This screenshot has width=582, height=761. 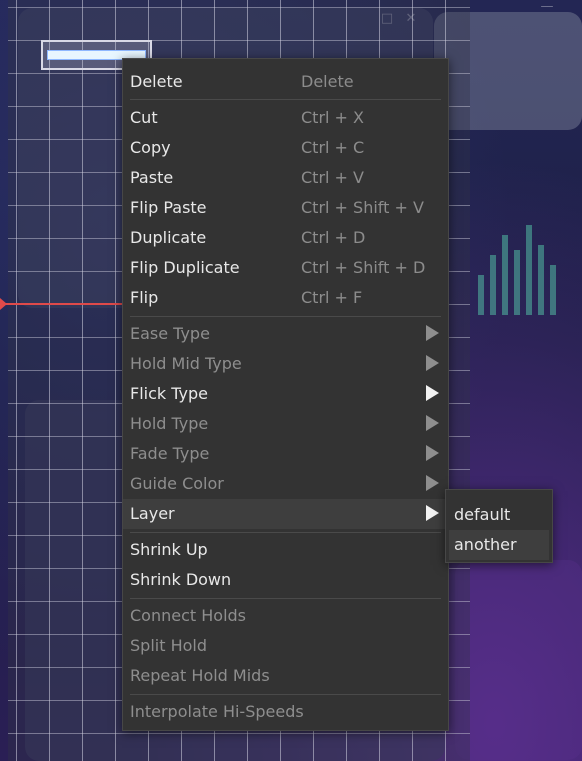 What do you see at coordinates (285, 550) in the screenshot?
I see `menu-item-shrink-up: Shrink Up` at bounding box center [285, 550].